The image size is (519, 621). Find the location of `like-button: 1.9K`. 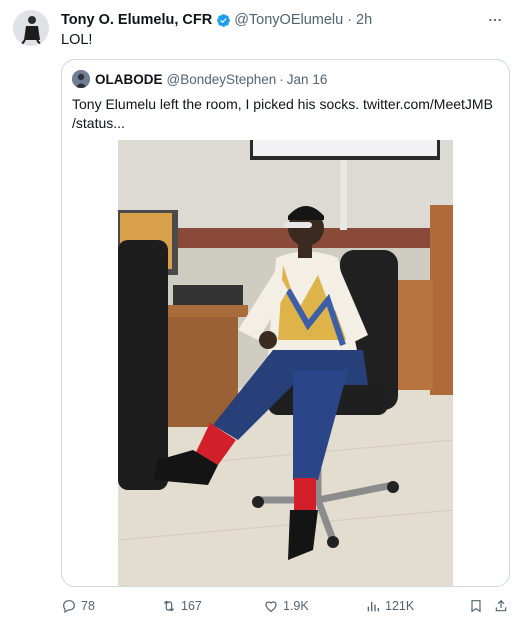

like-button: 1.9K is located at coordinates (286, 606).